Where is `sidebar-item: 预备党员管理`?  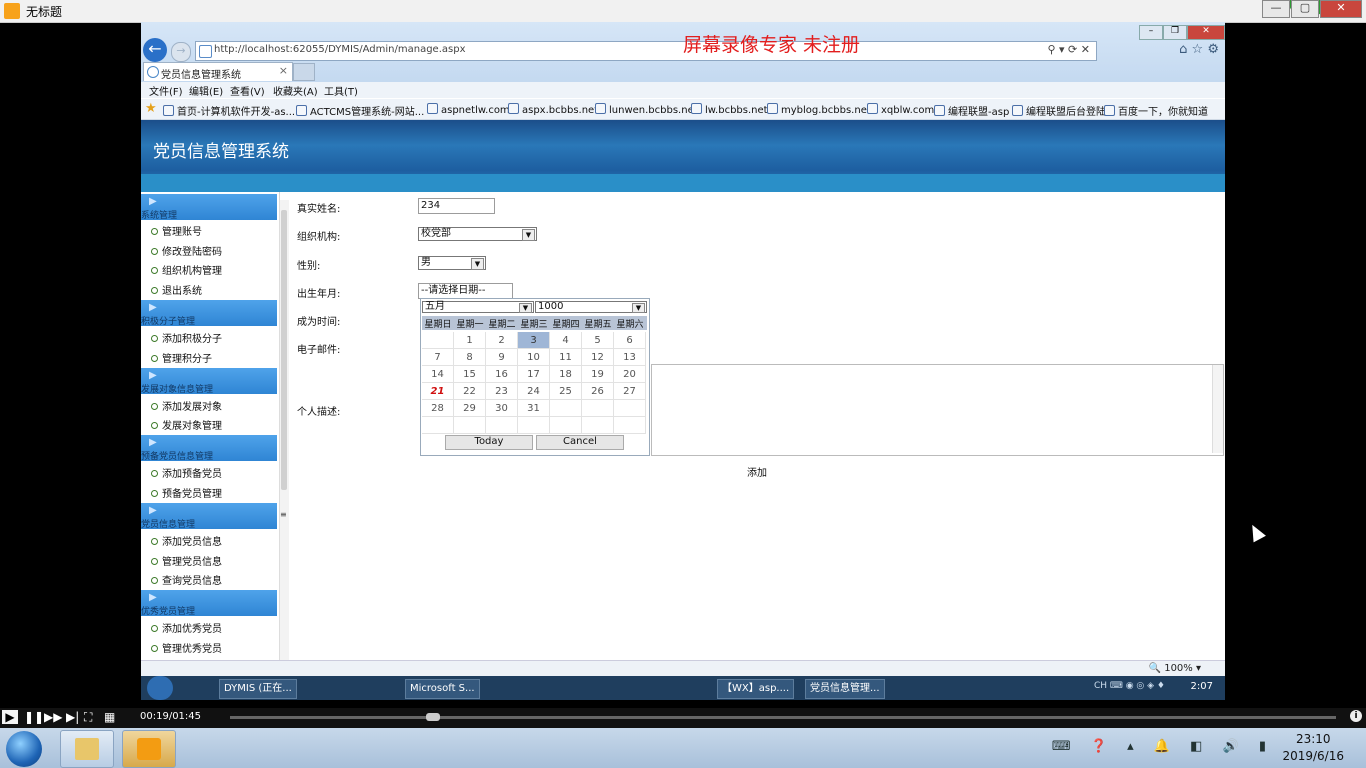
sidebar-item: 预备党员管理 is located at coordinates (186, 492).